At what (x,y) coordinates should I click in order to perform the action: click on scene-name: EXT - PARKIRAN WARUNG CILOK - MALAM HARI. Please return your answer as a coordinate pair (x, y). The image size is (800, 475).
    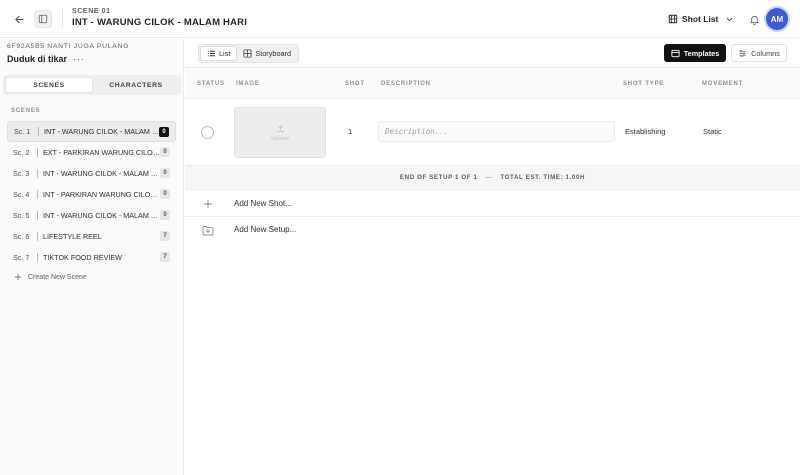
    Looking at the image, I should click on (102, 152).